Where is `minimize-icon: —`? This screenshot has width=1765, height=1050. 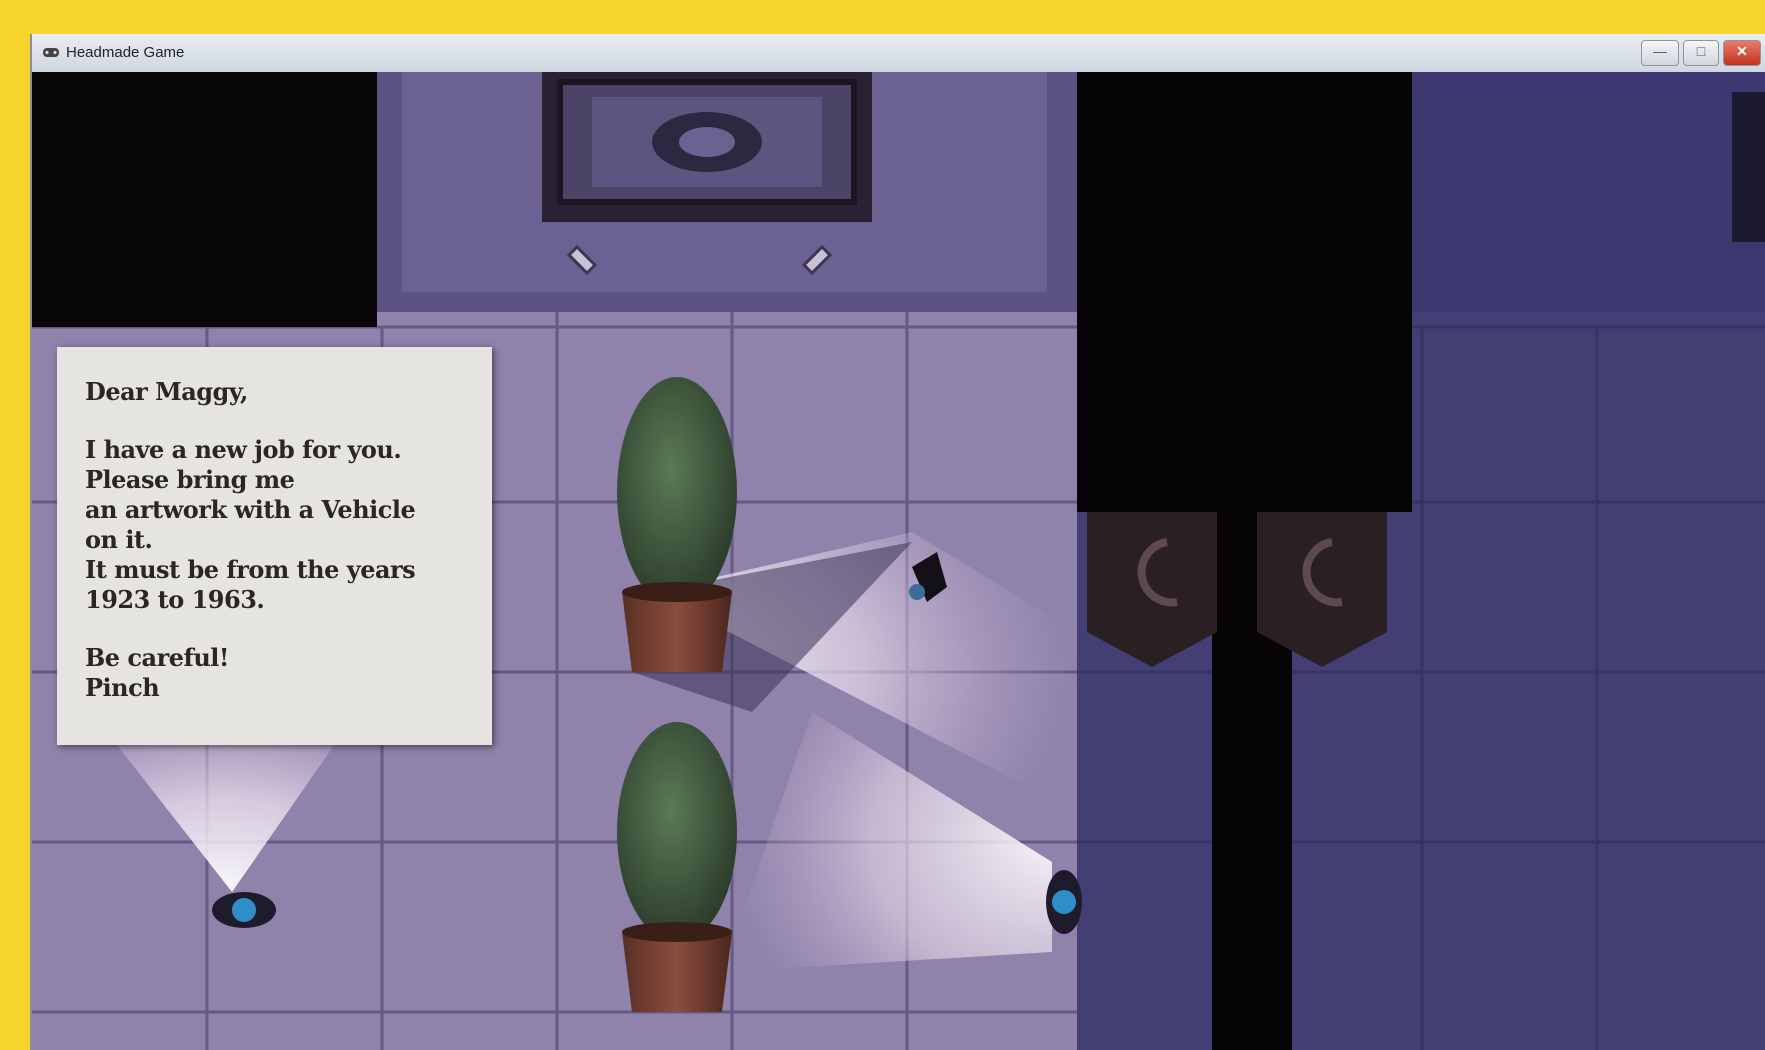 minimize-icon: — is located at coordinates (1660, 51).